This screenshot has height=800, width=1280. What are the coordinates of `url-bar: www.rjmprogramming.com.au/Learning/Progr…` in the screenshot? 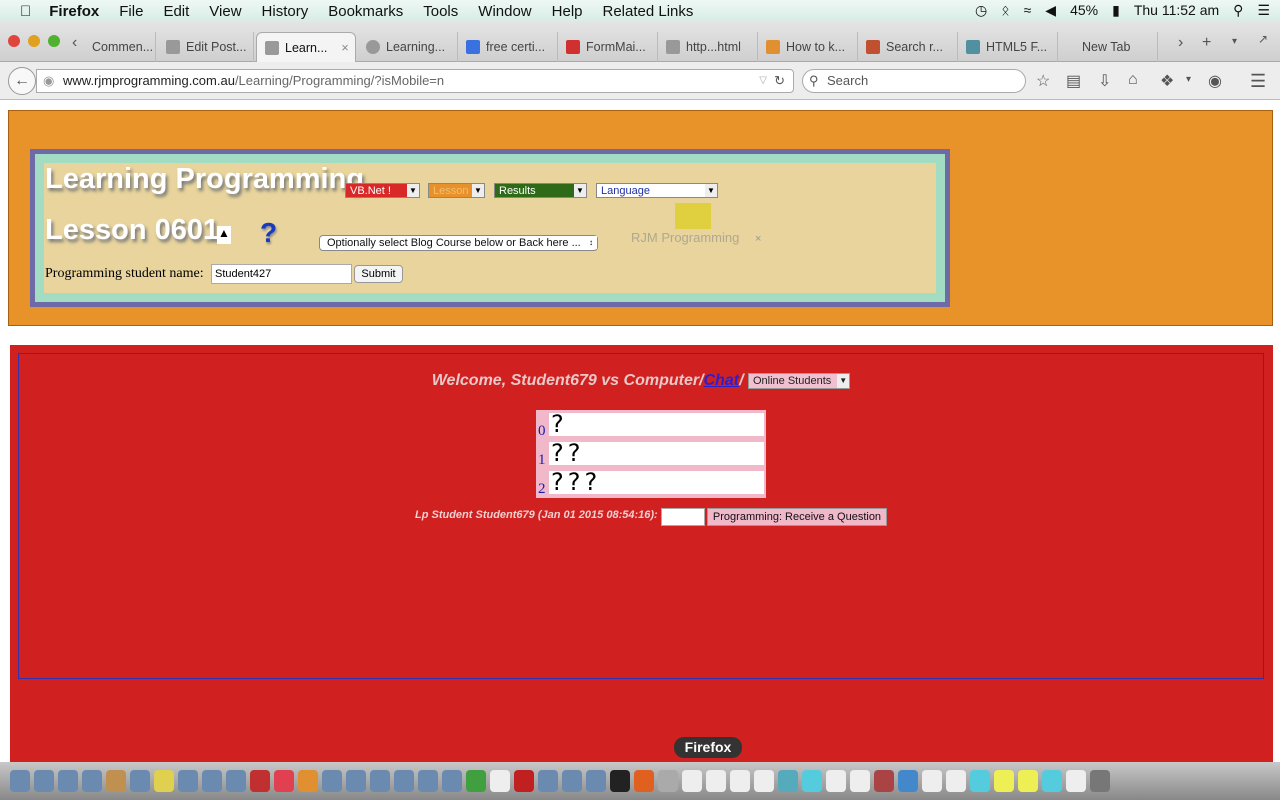 It's located at (415, 81).